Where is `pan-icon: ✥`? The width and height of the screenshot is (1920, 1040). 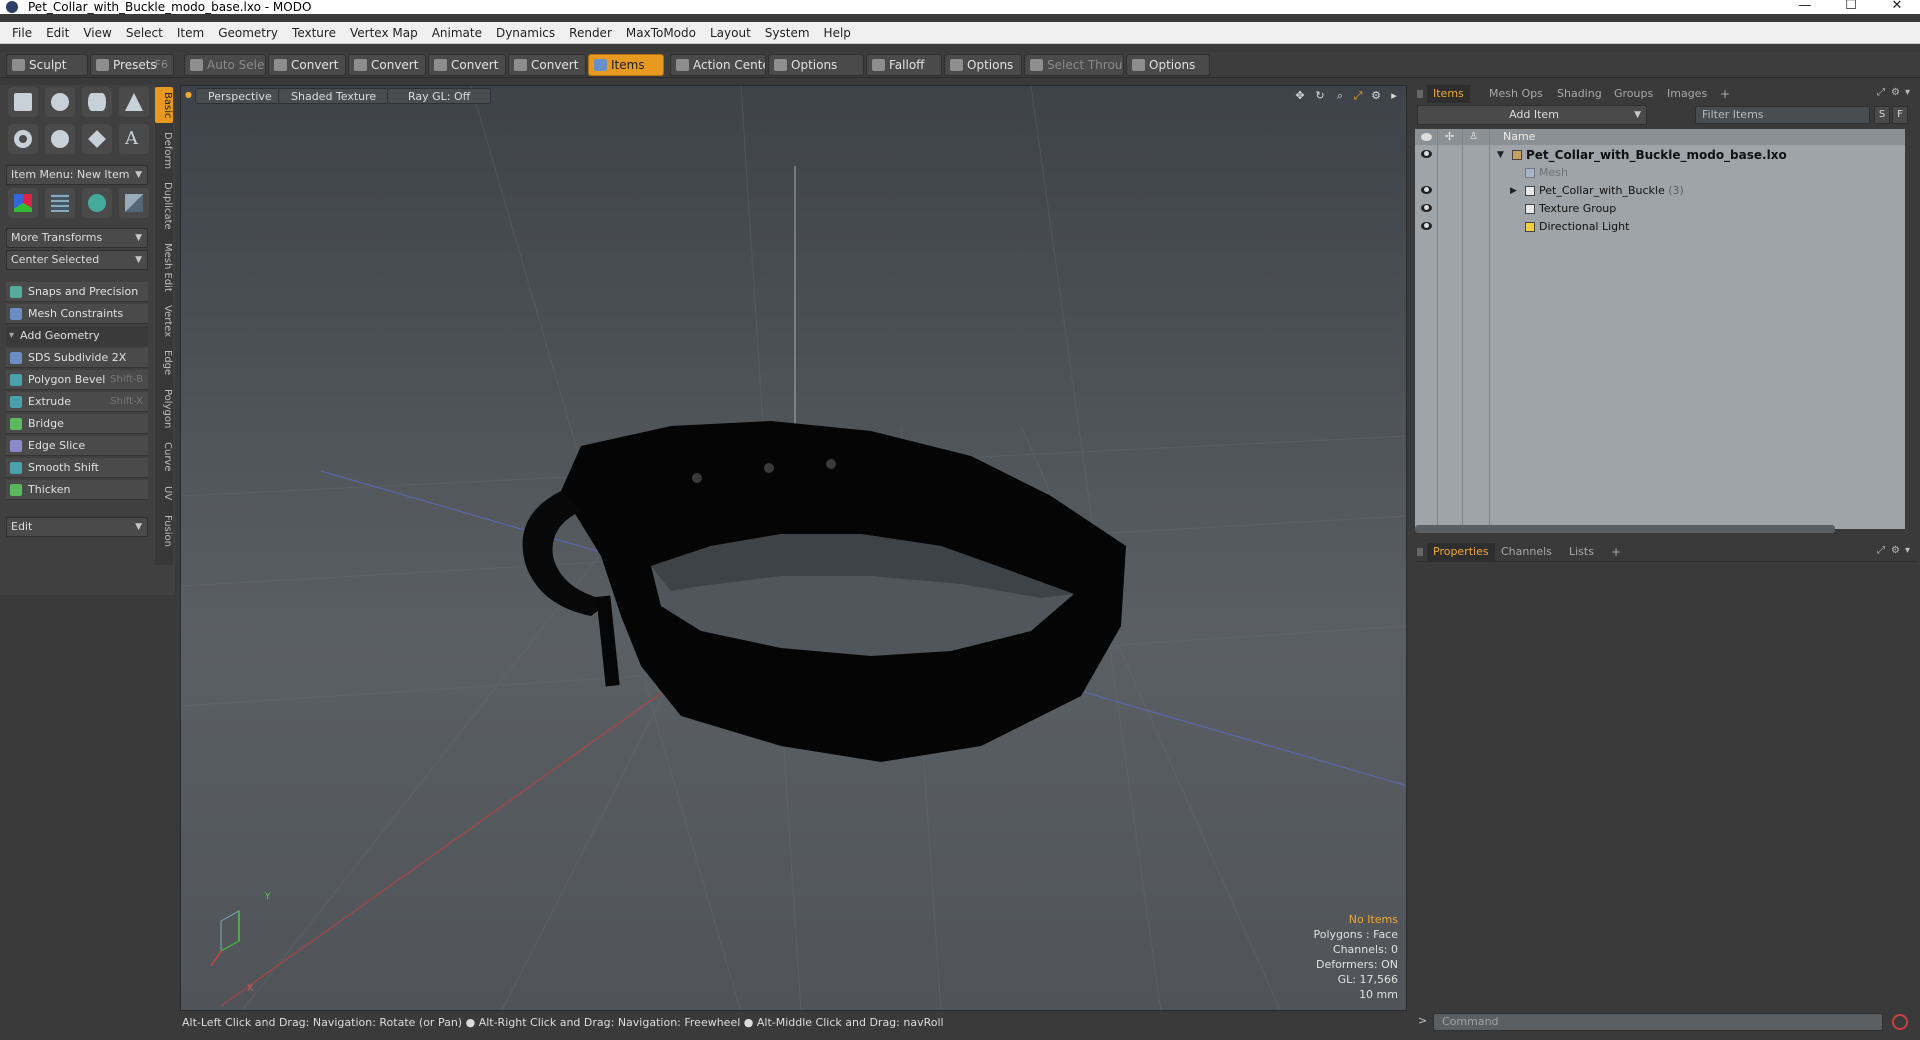 pan-icon: ✥ is located at coordinates (1300, 96).